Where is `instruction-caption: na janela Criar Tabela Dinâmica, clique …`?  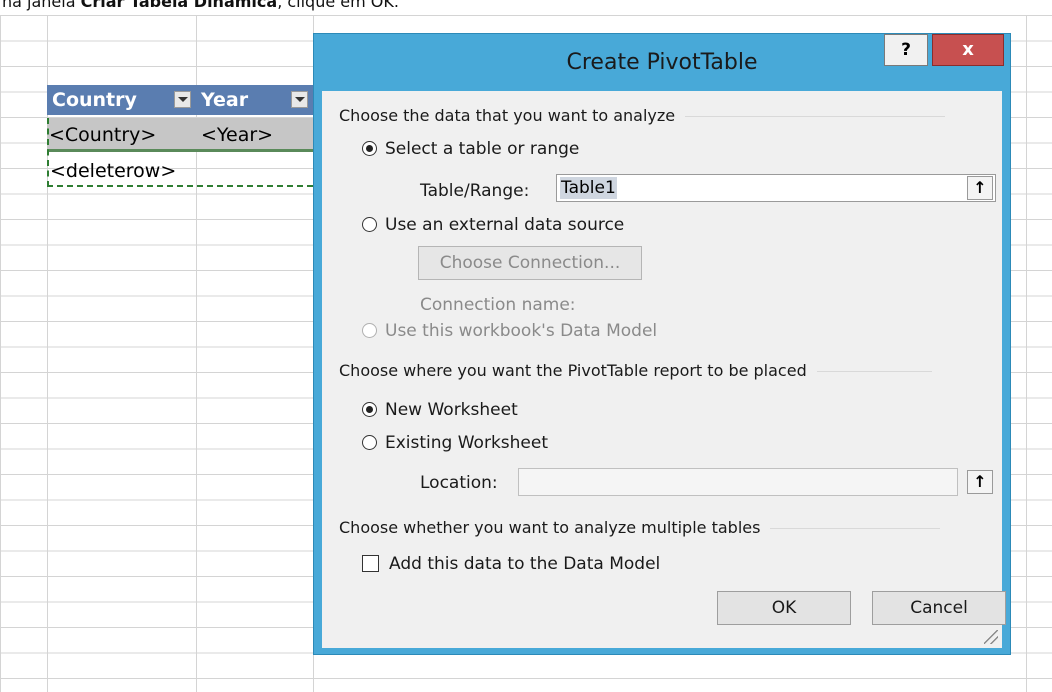 instruction-caption: na janela Criar Tabela Dinâmica, clique … is located at coordinates (526, 6).